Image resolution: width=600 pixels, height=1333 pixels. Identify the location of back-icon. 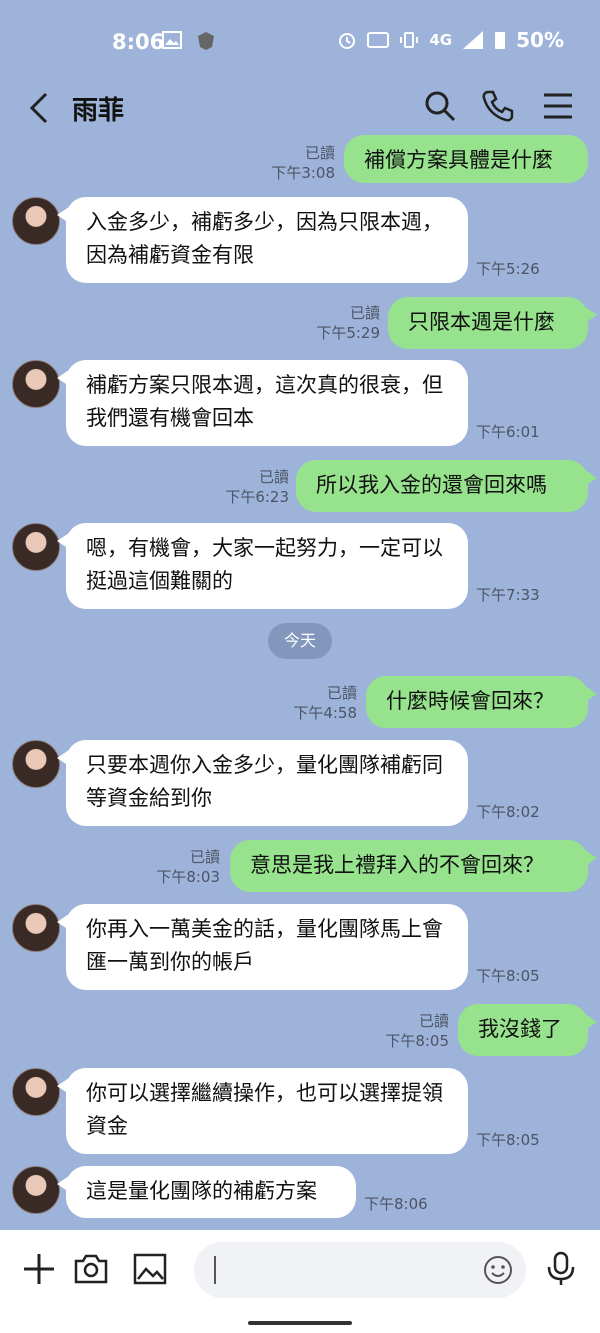
(39, 108).